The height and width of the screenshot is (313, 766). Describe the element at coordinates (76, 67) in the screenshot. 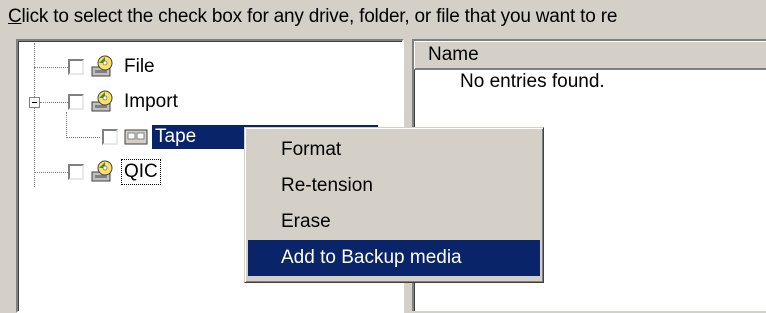

I see `checkbox-file` at that location.